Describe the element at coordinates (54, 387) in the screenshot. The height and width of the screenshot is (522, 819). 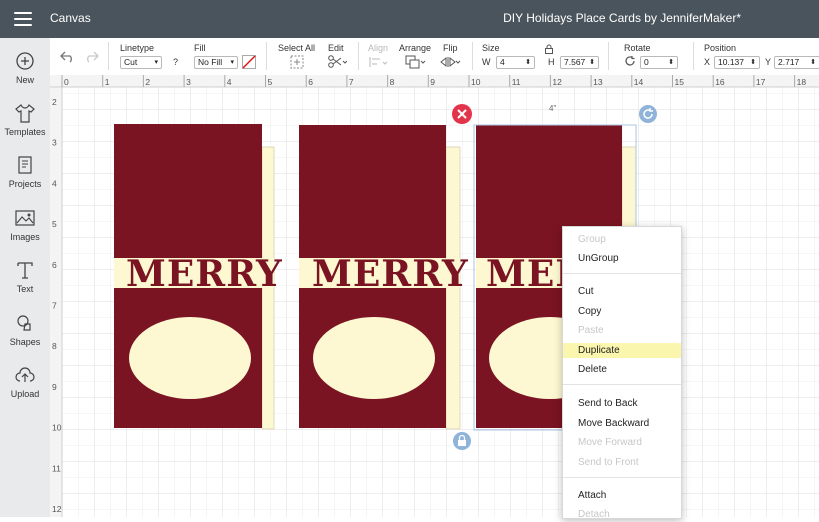
I see `left-ruler-tick-label: 9` at that location.